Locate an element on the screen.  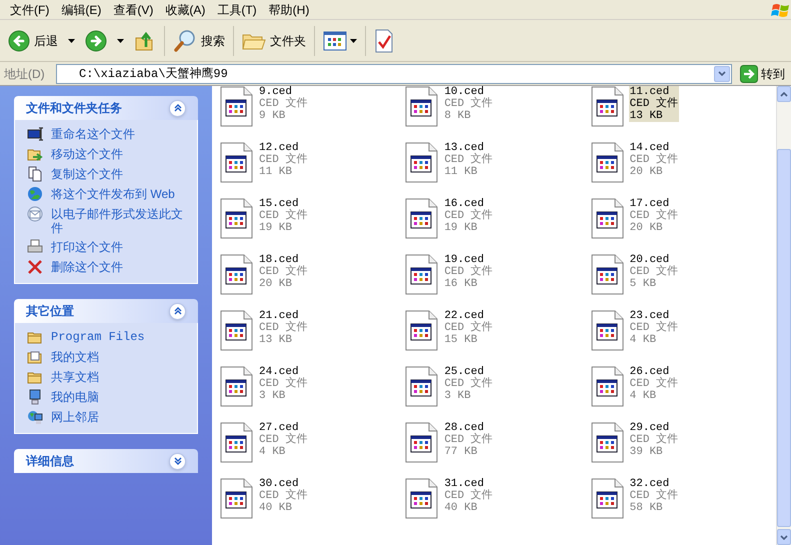
file-size: 3 KB is located at coordinates (458, 396).